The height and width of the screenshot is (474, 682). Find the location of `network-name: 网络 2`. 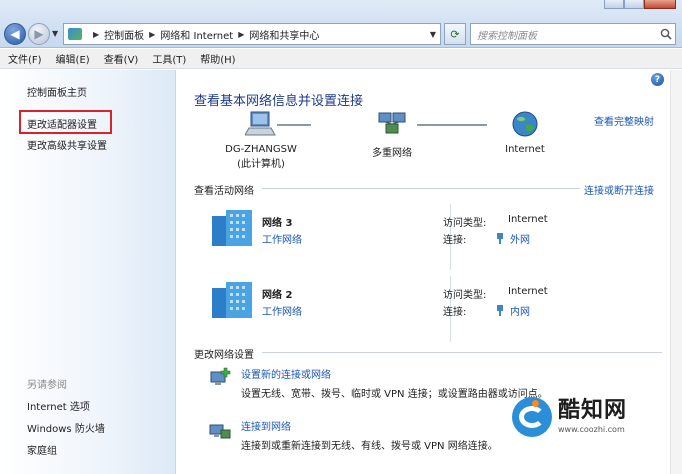

network-name: 网络 2 is located at coordinates (277, 295).